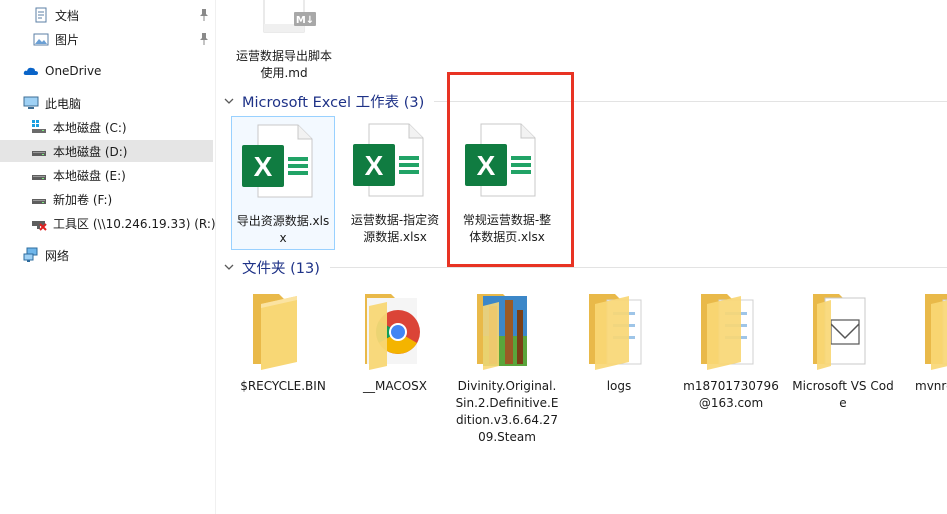 This screenshot has height=514, width=947. What do you see at coordinates (89, 175) in the screenshot?
I see `sidebar-item-label: 本地磁盘 (E:)` at bounding box center [89, 175].